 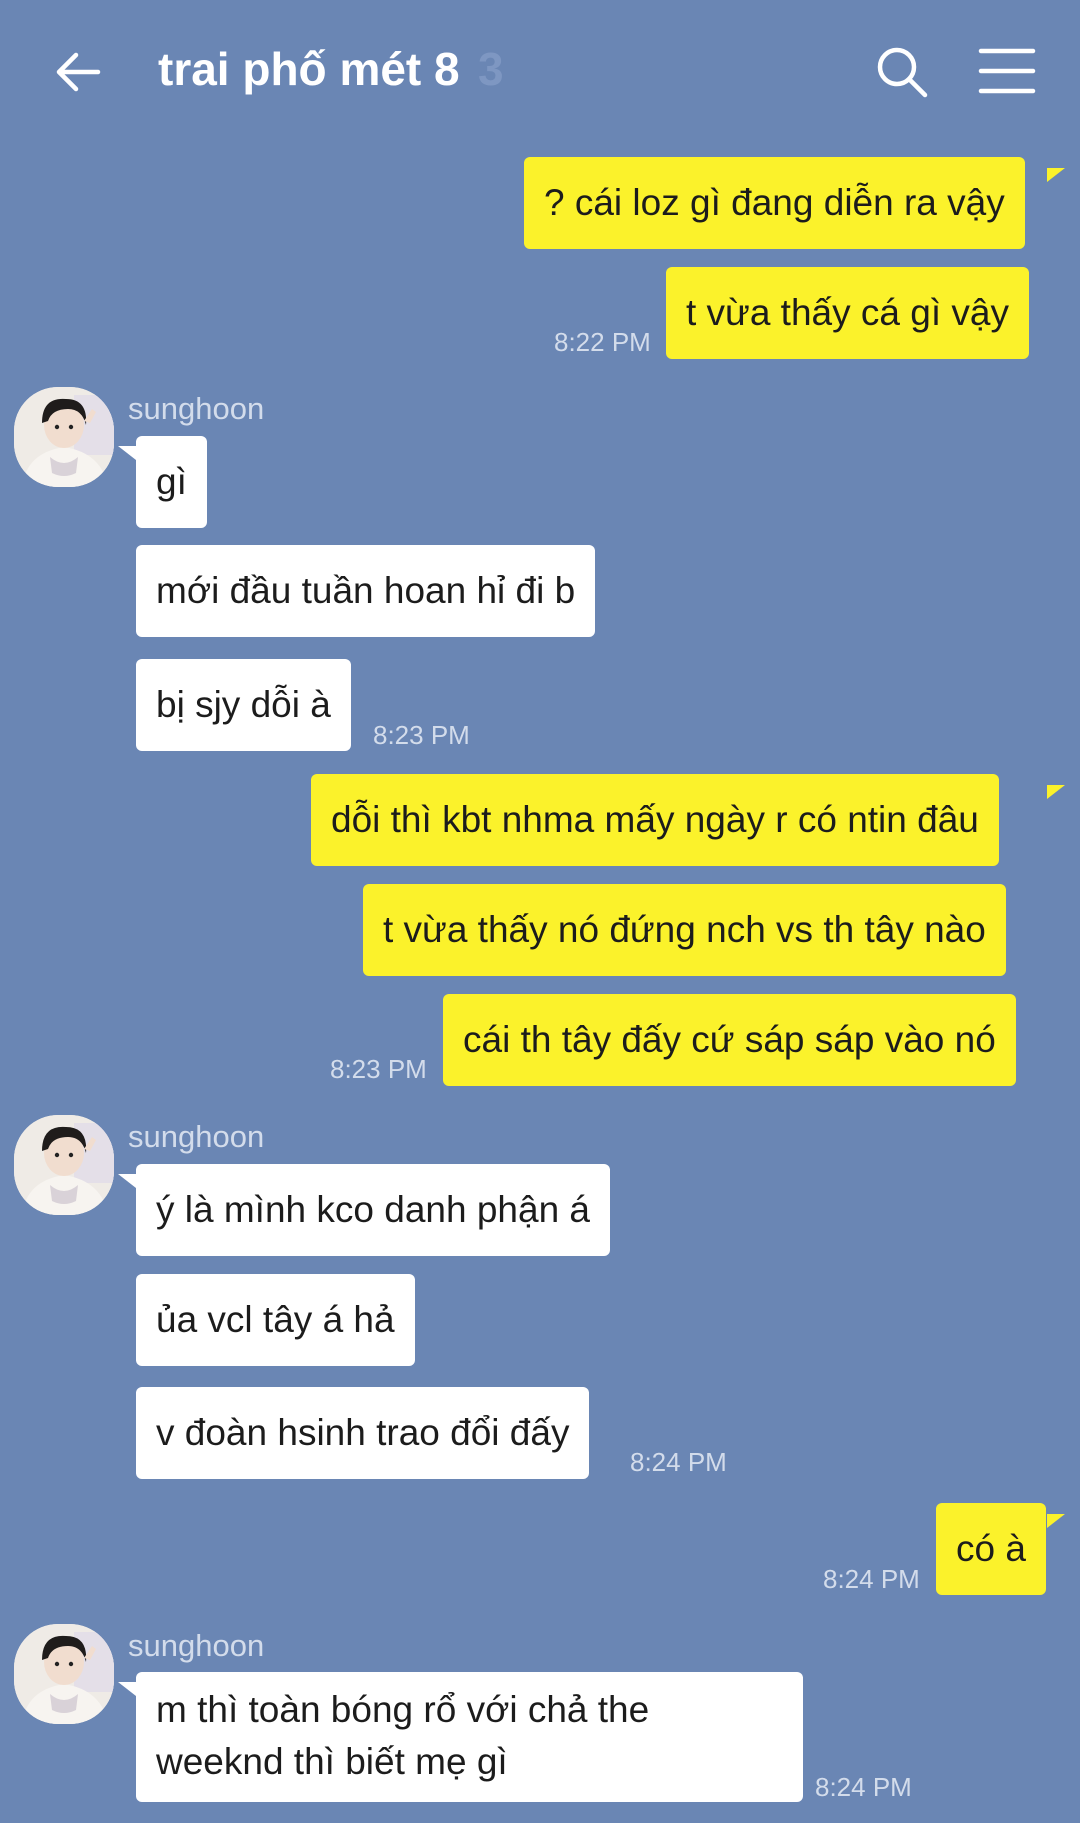 I want to click on arrow-left-icon, so click(x=78, y=72).